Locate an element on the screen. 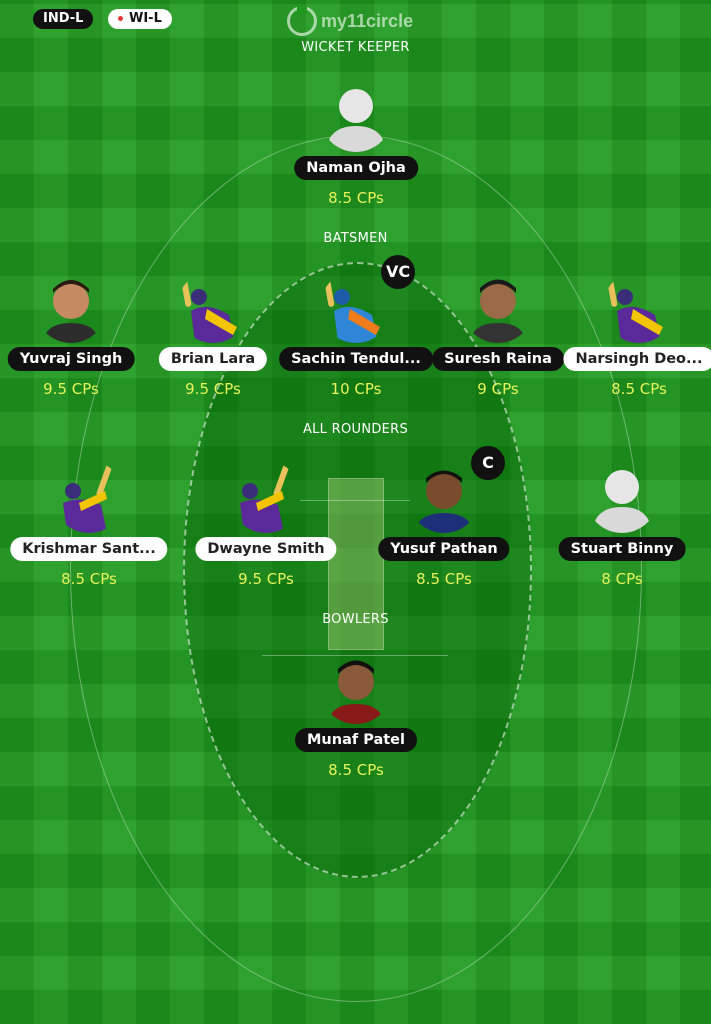 The width and height of the screenshot is (711, 1024). player-credits: 9 CPs is located at coordinates (498, 389).